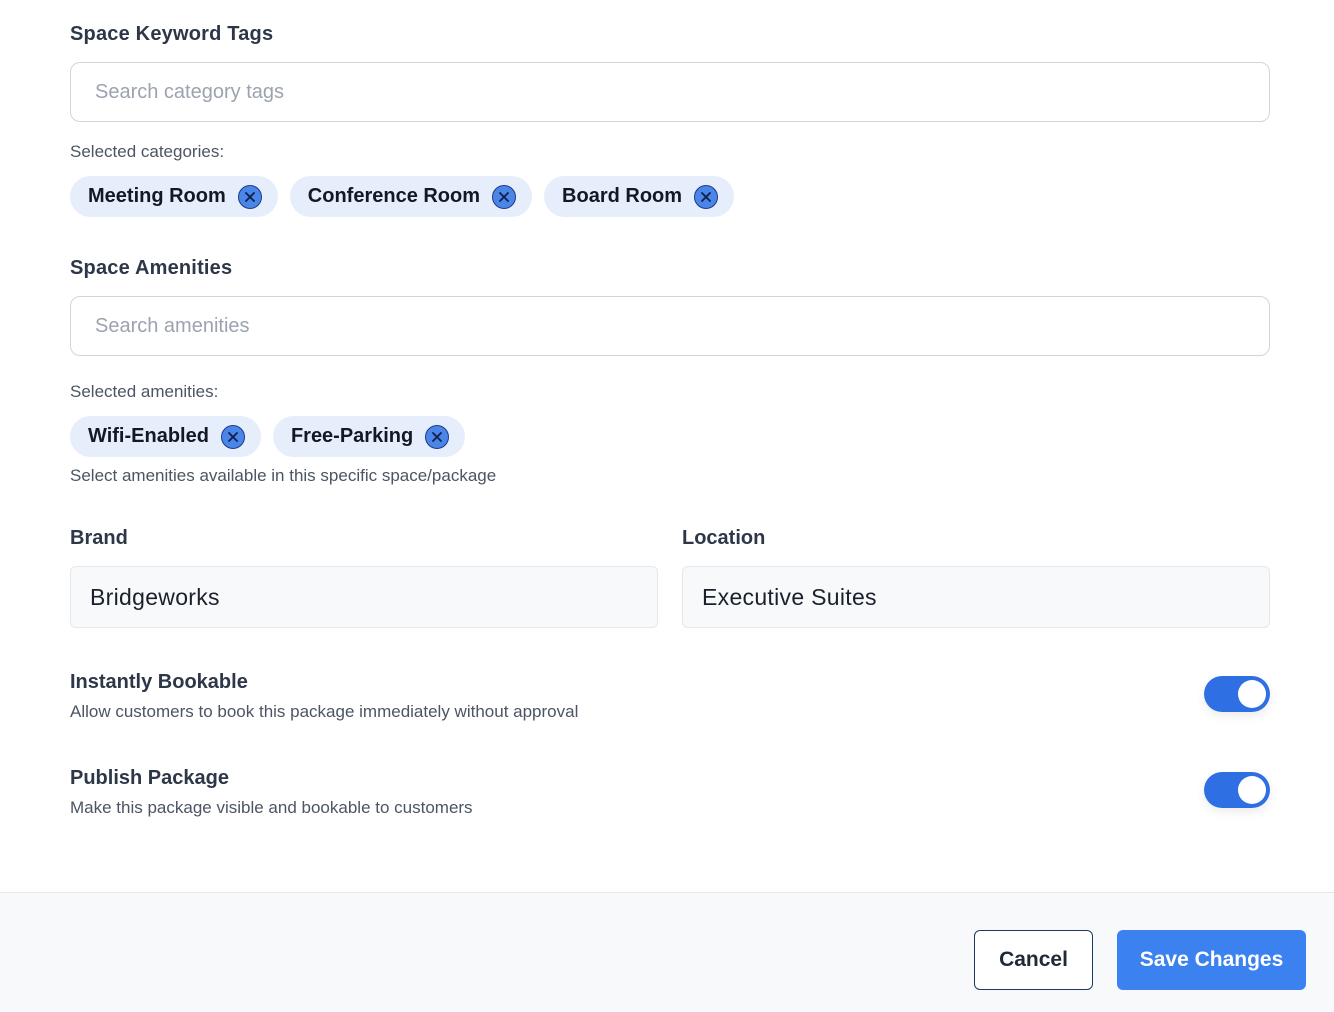 The width and height of the screenshot is (1334, 1012). What do you see at coordinates (352, 436) in the screenshot?
I see `chip-label: Free-Parking` at bounding box center [352, 436].